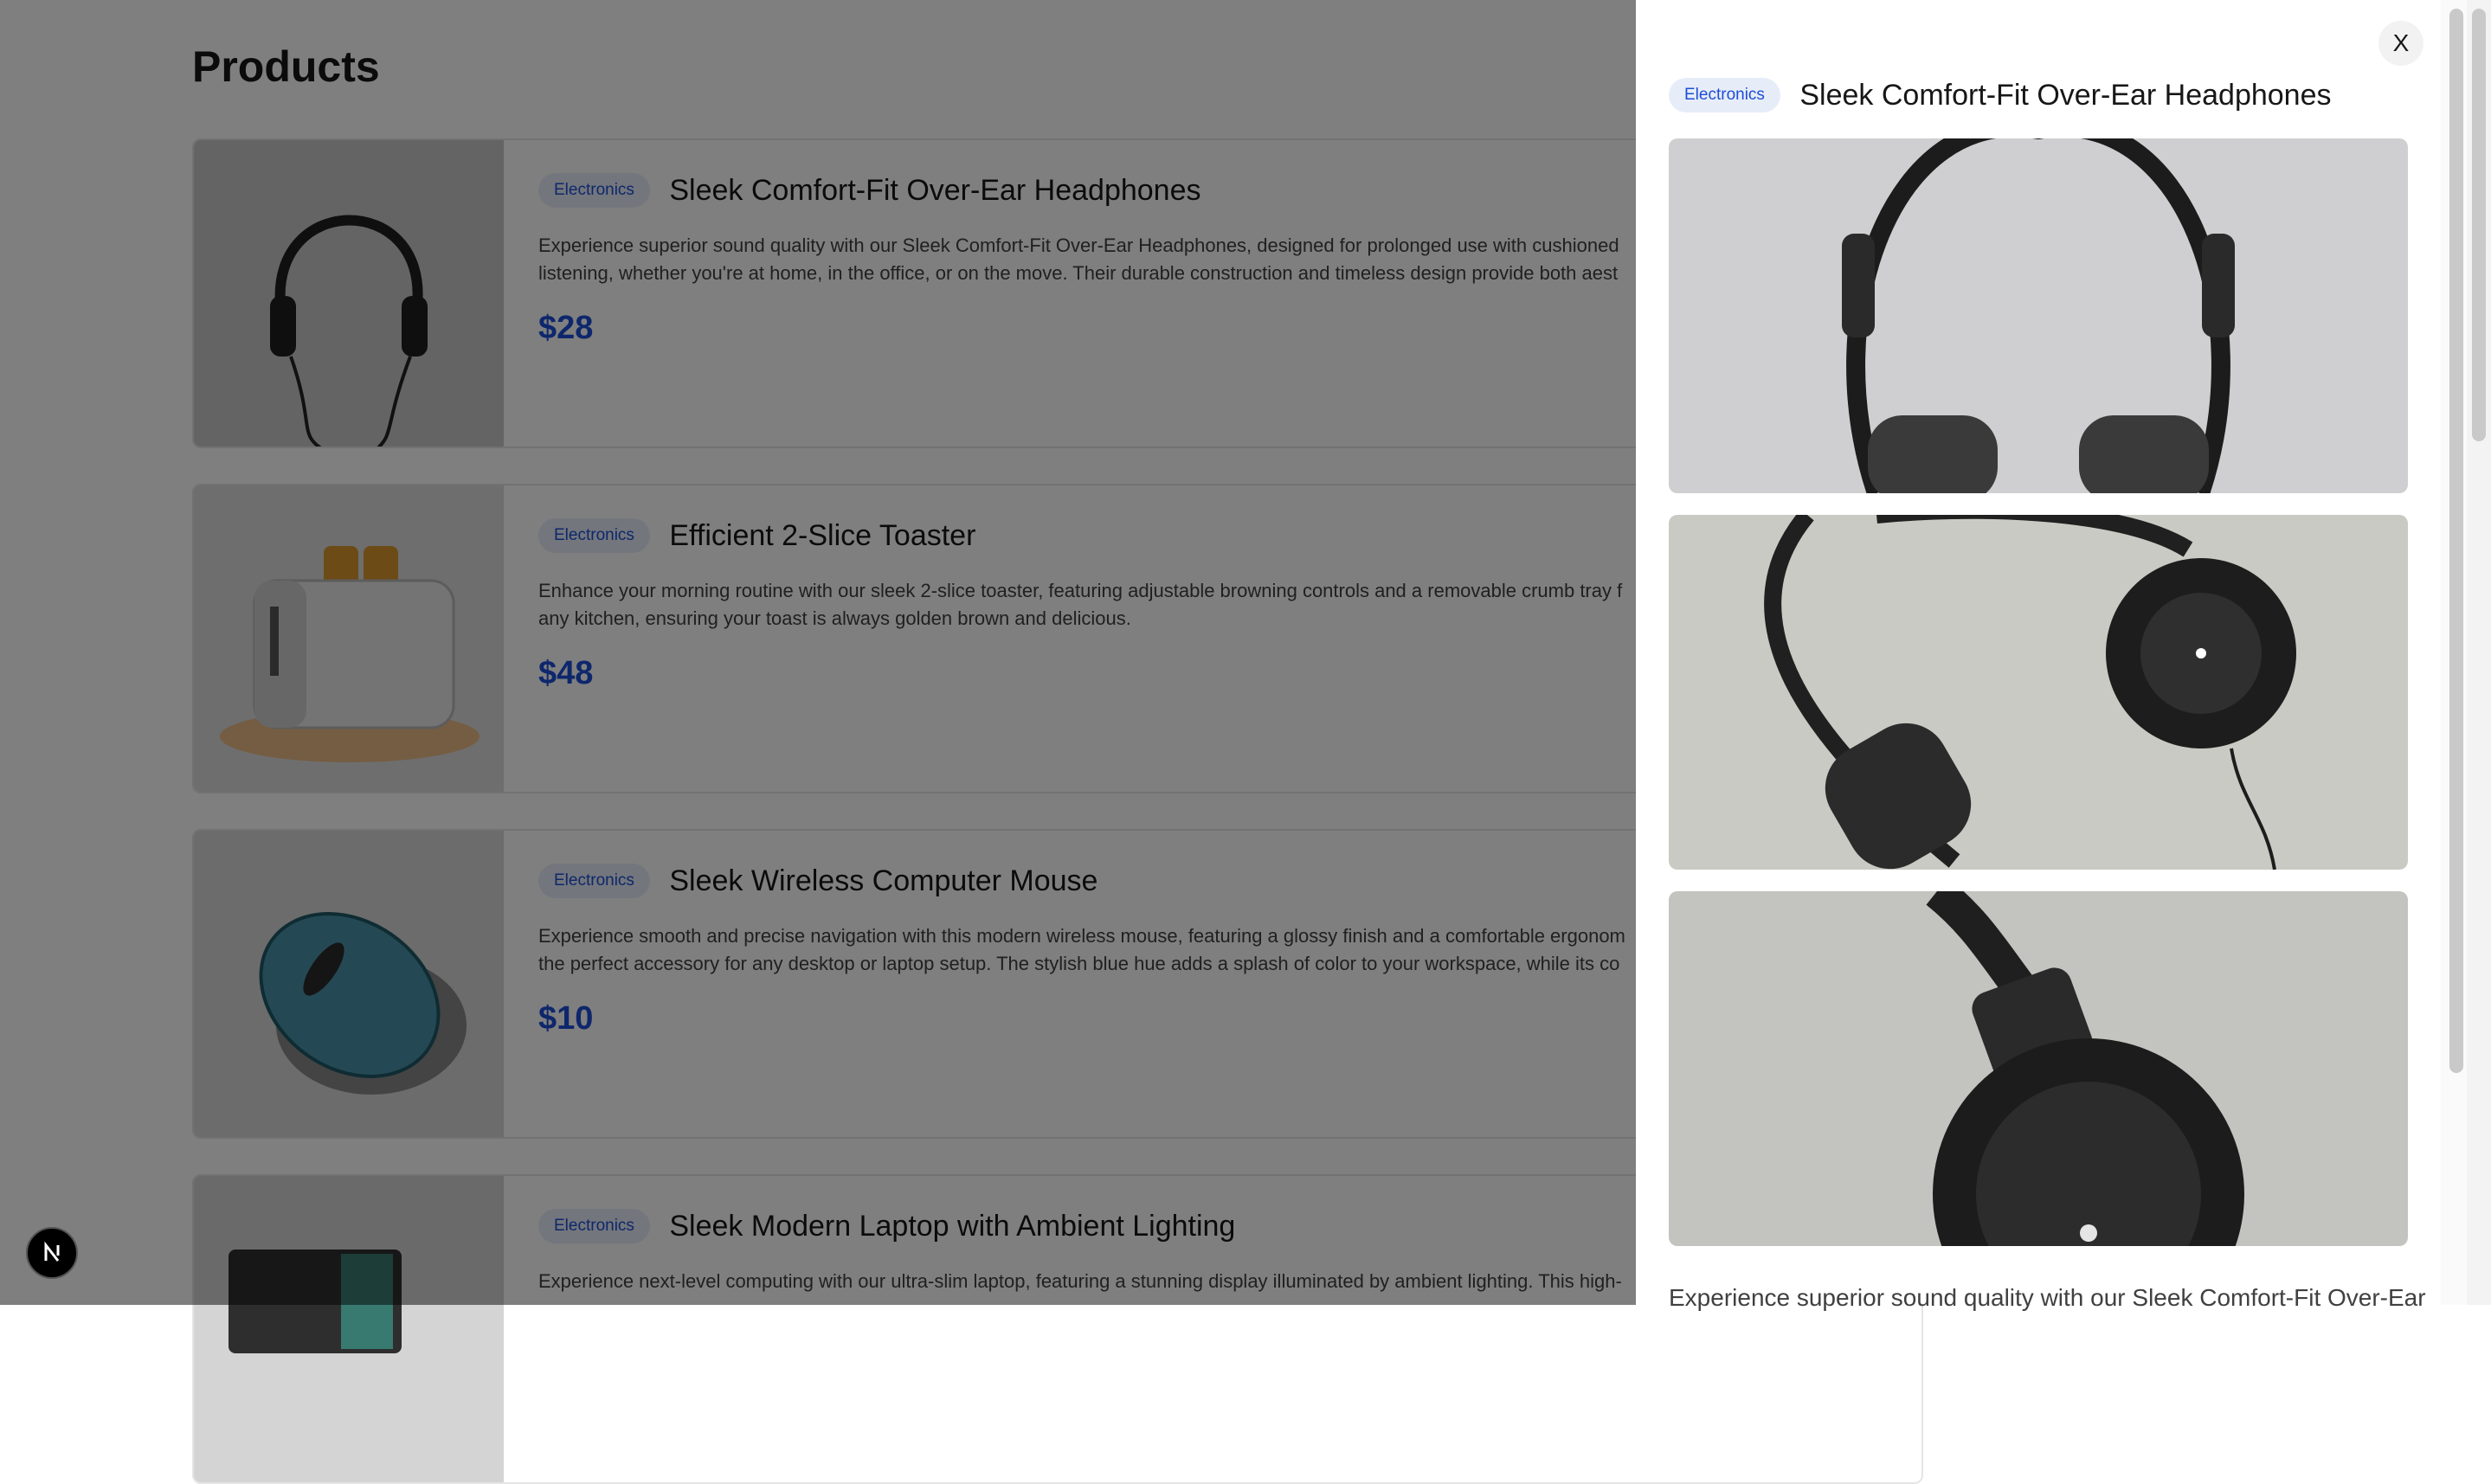 This screenshot has width=2491, height=1484. Describe the element at coordinates (1724, 95) in the screenshot. I see `category-badge: Electronics` at that location.